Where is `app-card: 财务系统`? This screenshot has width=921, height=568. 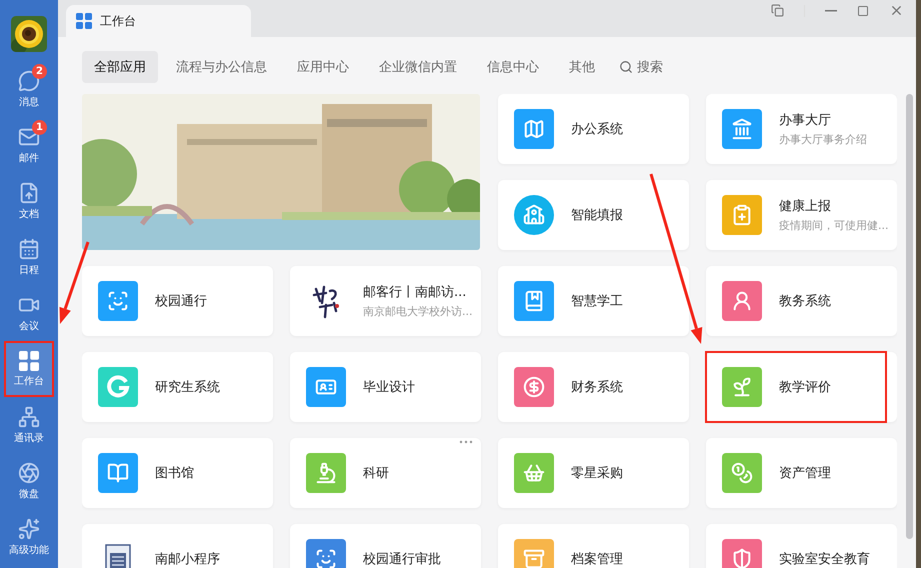 app-card: 财务系统 is located at coordinates (593, 387).